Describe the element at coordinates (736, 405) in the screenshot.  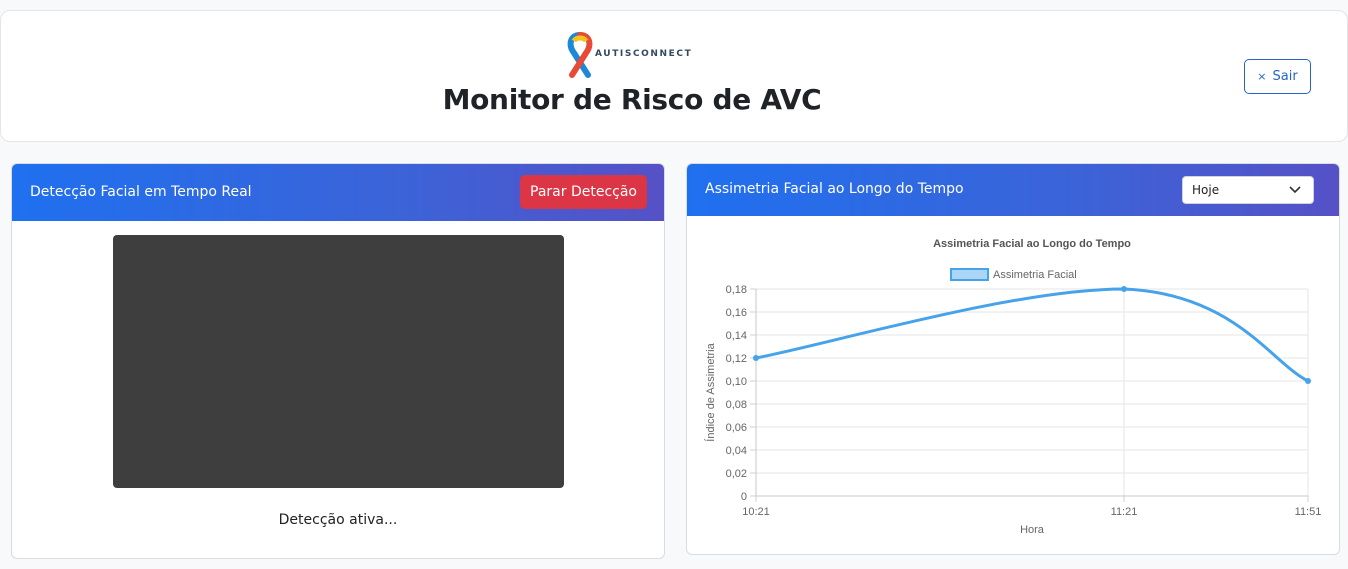
I see `y-tick-label: 0,08` at that location.